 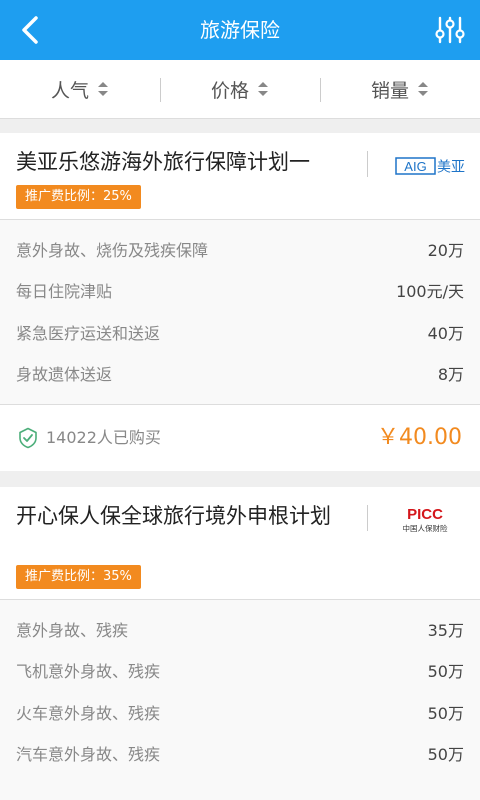 I want to click on sort-sales: 销量, so click(x=400, y=89).